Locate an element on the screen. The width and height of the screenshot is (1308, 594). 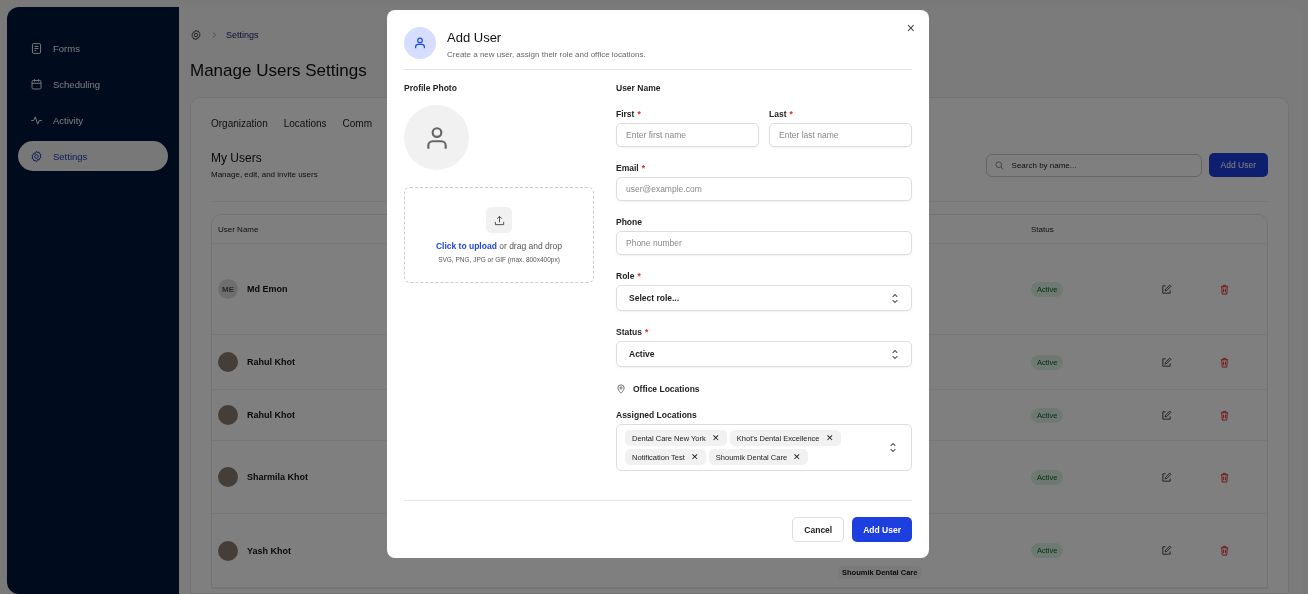
section-label: User Name is located at coordinates (639, 88).